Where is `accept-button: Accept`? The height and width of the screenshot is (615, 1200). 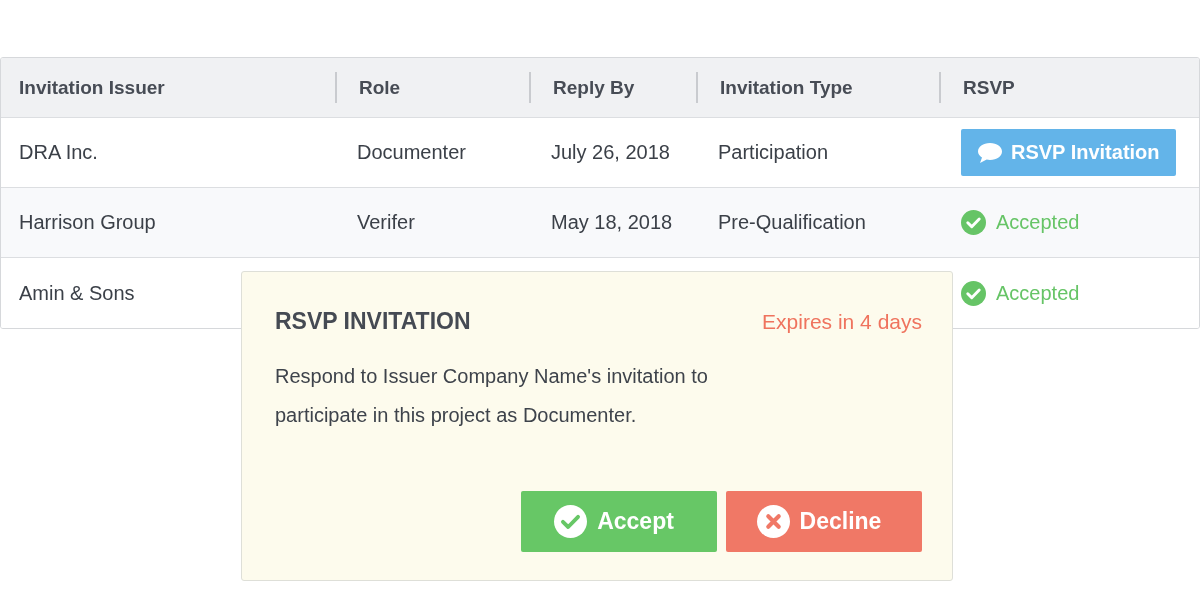
accept-button: Accept is located at coordinates (619, 521).